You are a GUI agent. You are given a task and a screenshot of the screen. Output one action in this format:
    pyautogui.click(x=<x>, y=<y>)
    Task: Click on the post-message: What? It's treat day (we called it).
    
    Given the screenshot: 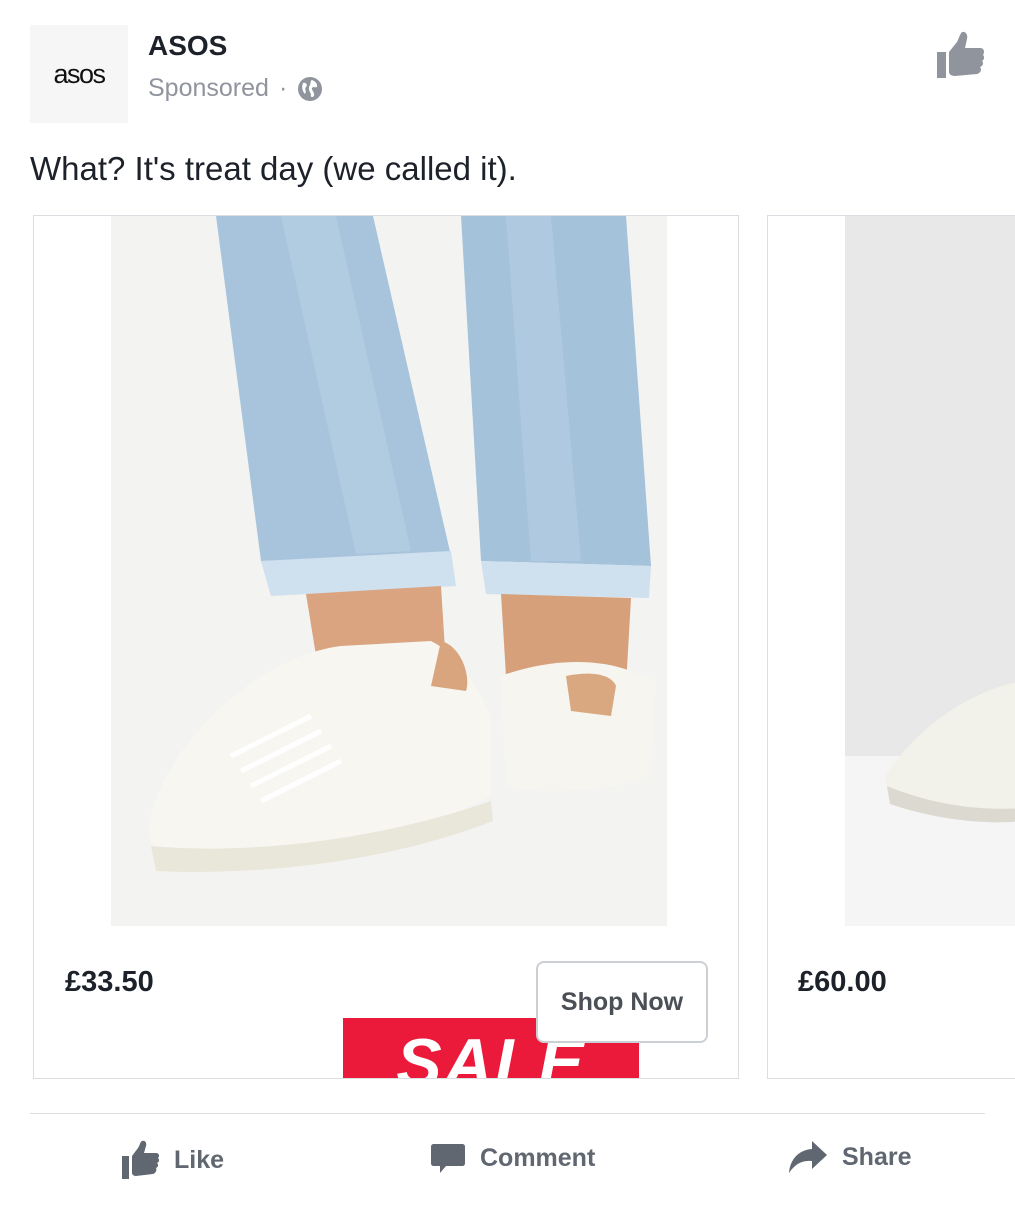 What is the action you would take?
    pyautogui.click(x=273, y=168)
    